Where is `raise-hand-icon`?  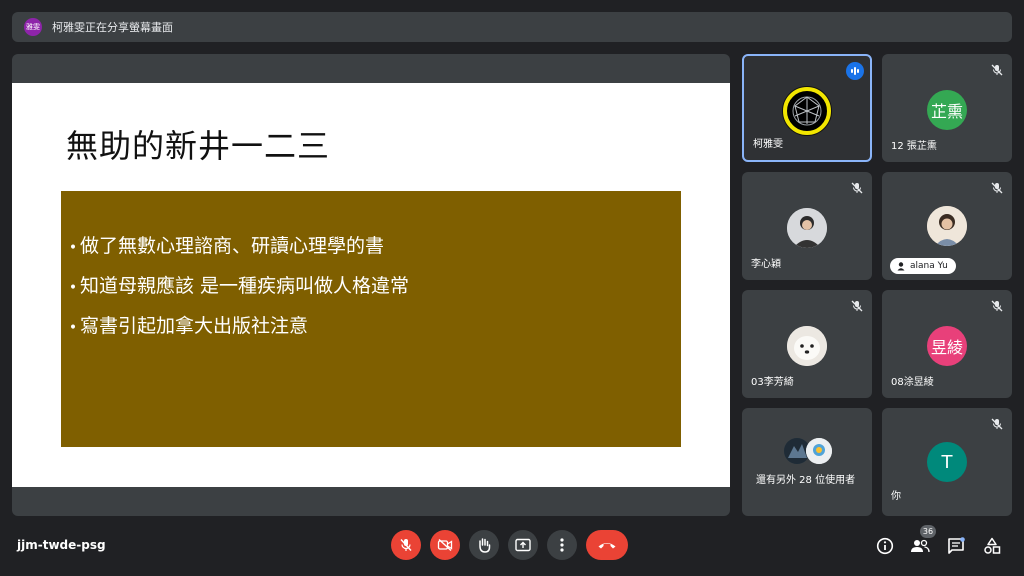 raise-hand-icon is located at coordinates (485, 545).